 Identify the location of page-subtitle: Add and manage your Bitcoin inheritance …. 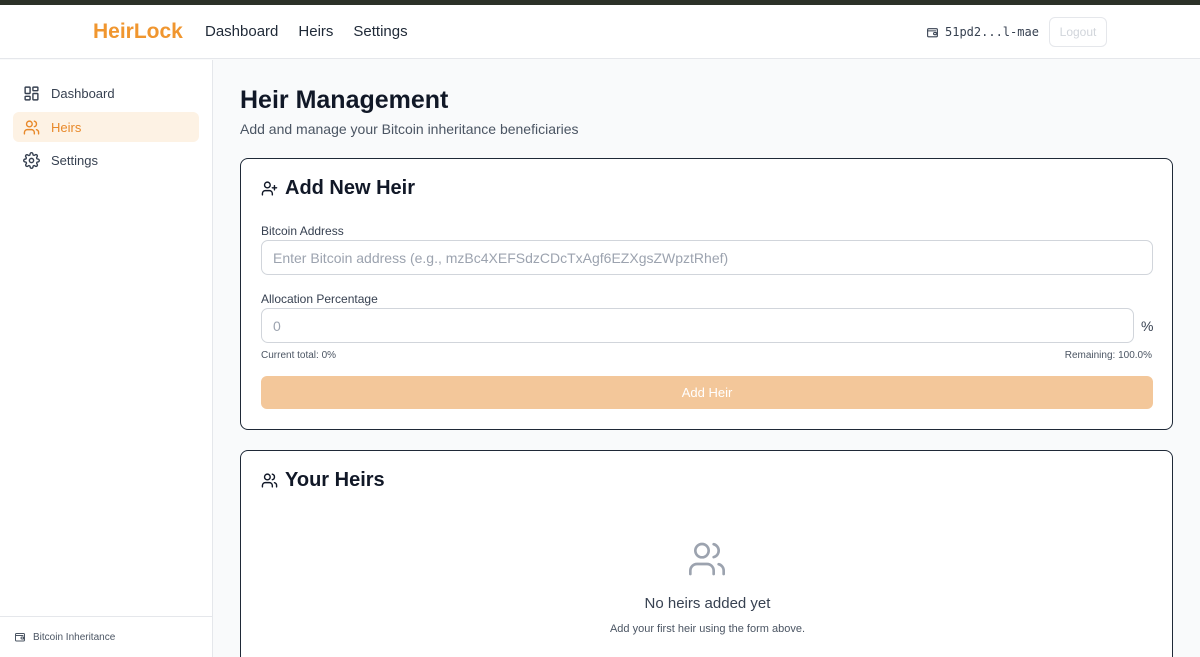
(409, 129).